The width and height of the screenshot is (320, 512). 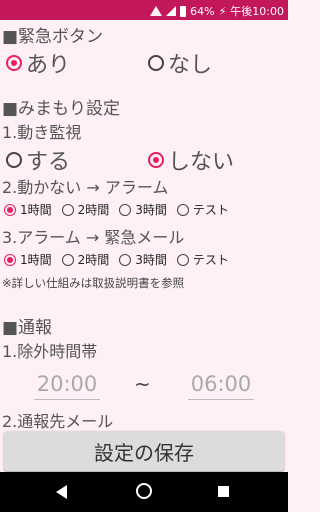 What do you see at coordinates (61, 109) in the screenshot?
I see `monitor-section-title: ■みまもり設定` at bounding box center [61, 109].